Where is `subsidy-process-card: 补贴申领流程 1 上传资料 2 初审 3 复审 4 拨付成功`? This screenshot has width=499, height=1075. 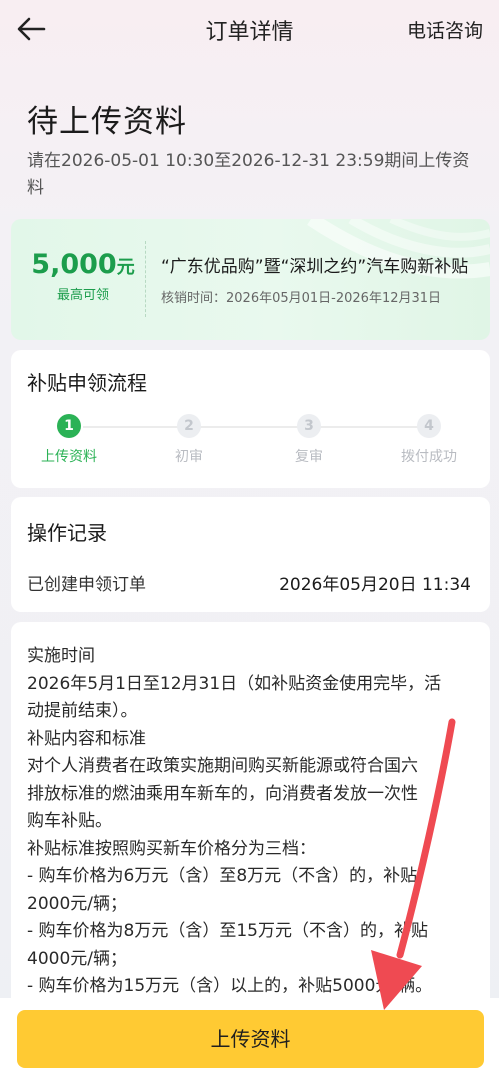 subsidy-process-card: 补贴申领流程 1 上传资料 2 初审 3 复审 4 拨付成功 is located at coordinates (250, 419).